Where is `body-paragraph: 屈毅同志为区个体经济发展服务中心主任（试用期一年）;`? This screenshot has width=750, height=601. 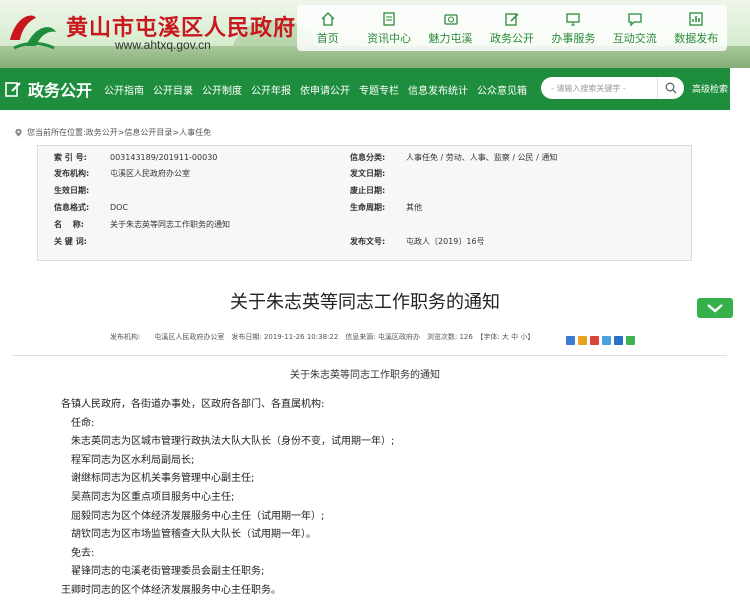
body-paragraph: 屈毅同志为区个体经济发展服务中心主任（试用期一年）; is located at coordinates (193, 516).